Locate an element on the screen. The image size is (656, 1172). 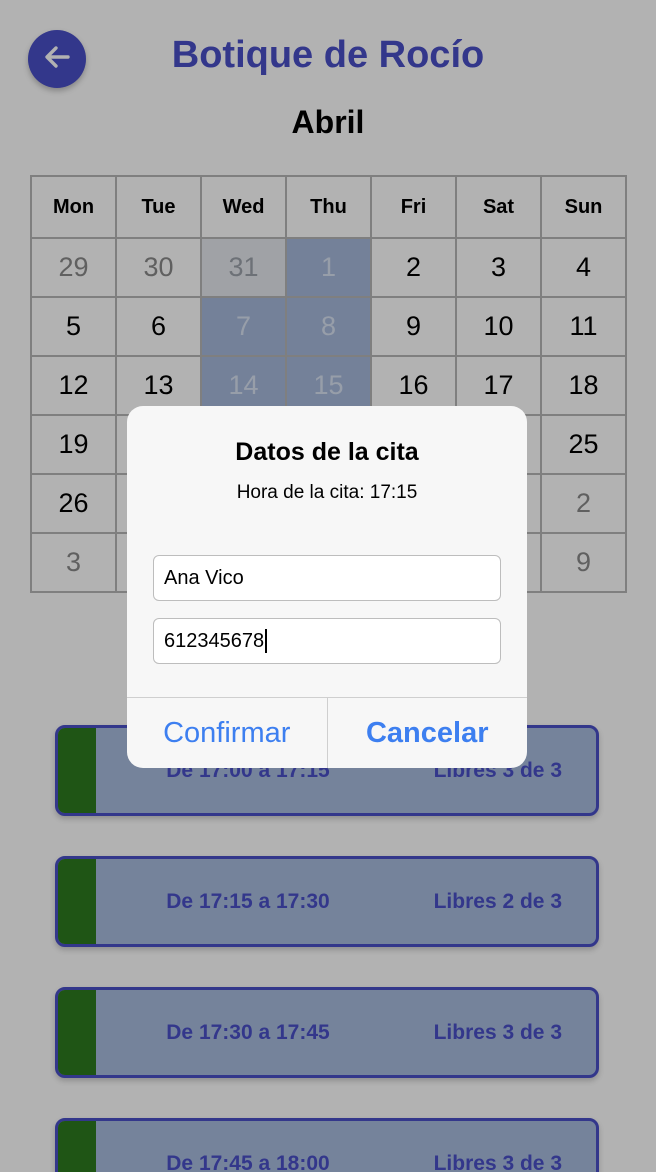
phone-field-value: 612345678 is located at coordinates (214, 640).